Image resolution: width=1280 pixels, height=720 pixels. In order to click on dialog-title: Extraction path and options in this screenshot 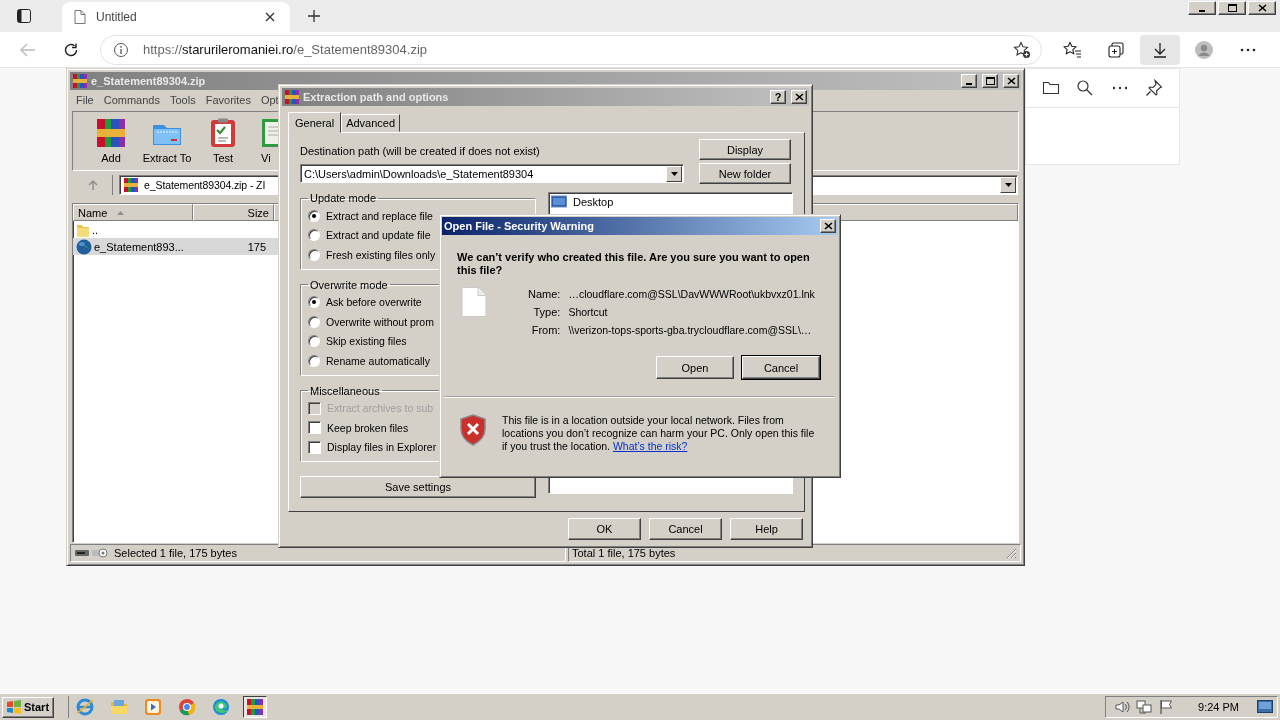, I will do `click(376, 97)`.